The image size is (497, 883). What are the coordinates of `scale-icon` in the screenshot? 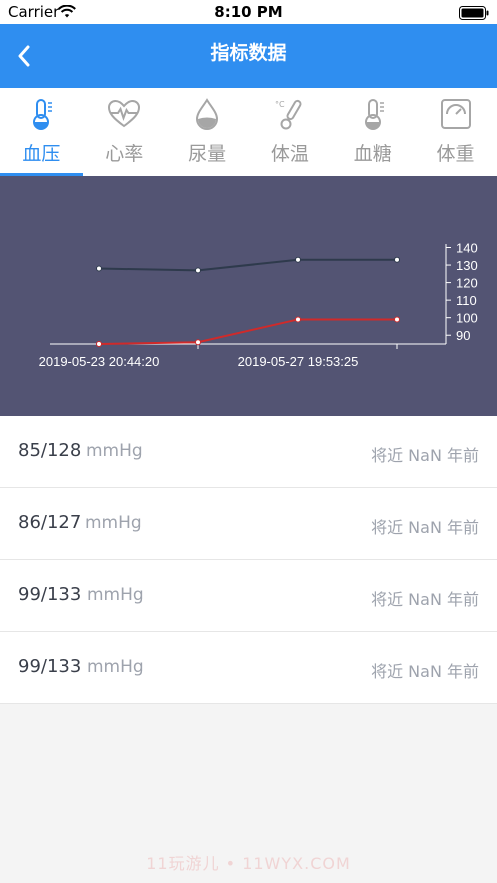 It's located at (455, 114).